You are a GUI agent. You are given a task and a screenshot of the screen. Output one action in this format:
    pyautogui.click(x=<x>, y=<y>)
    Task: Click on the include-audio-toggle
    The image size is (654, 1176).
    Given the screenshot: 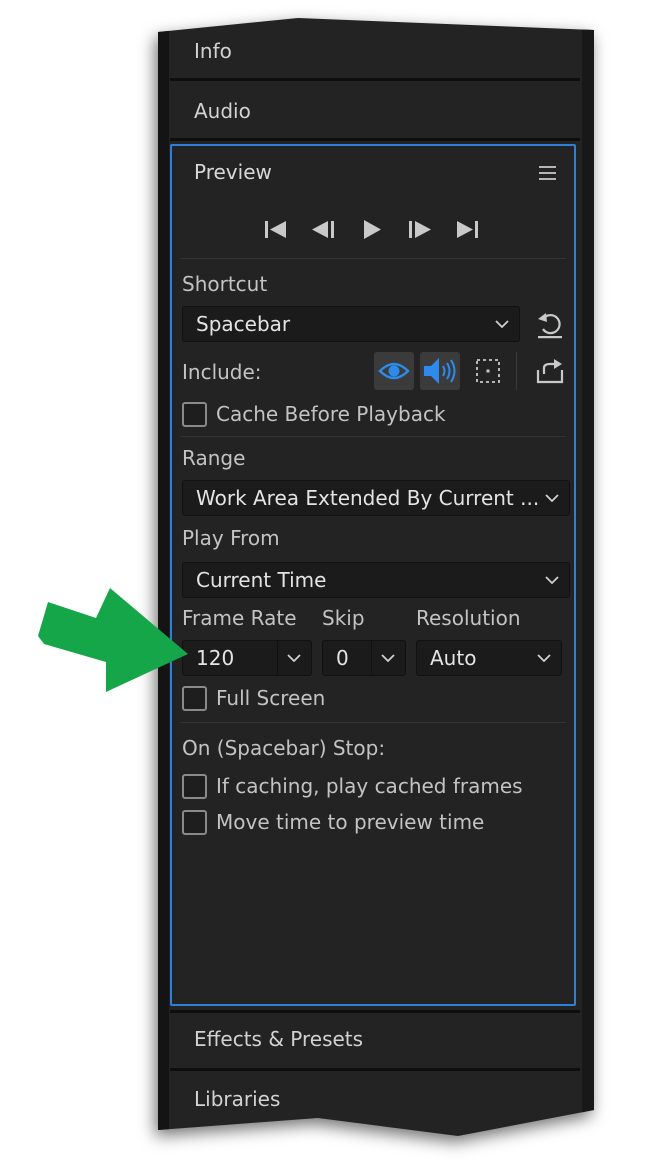 What is the action you would take?
    pyautogui.click(x=440, y=371)
    